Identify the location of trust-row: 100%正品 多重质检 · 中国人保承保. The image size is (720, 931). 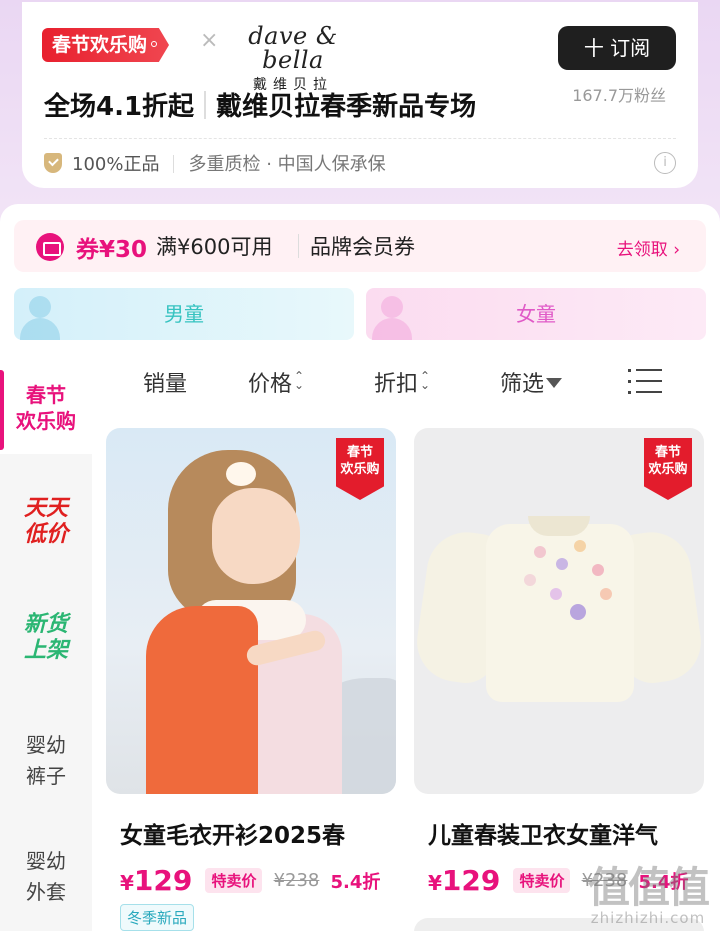
(215, 163).